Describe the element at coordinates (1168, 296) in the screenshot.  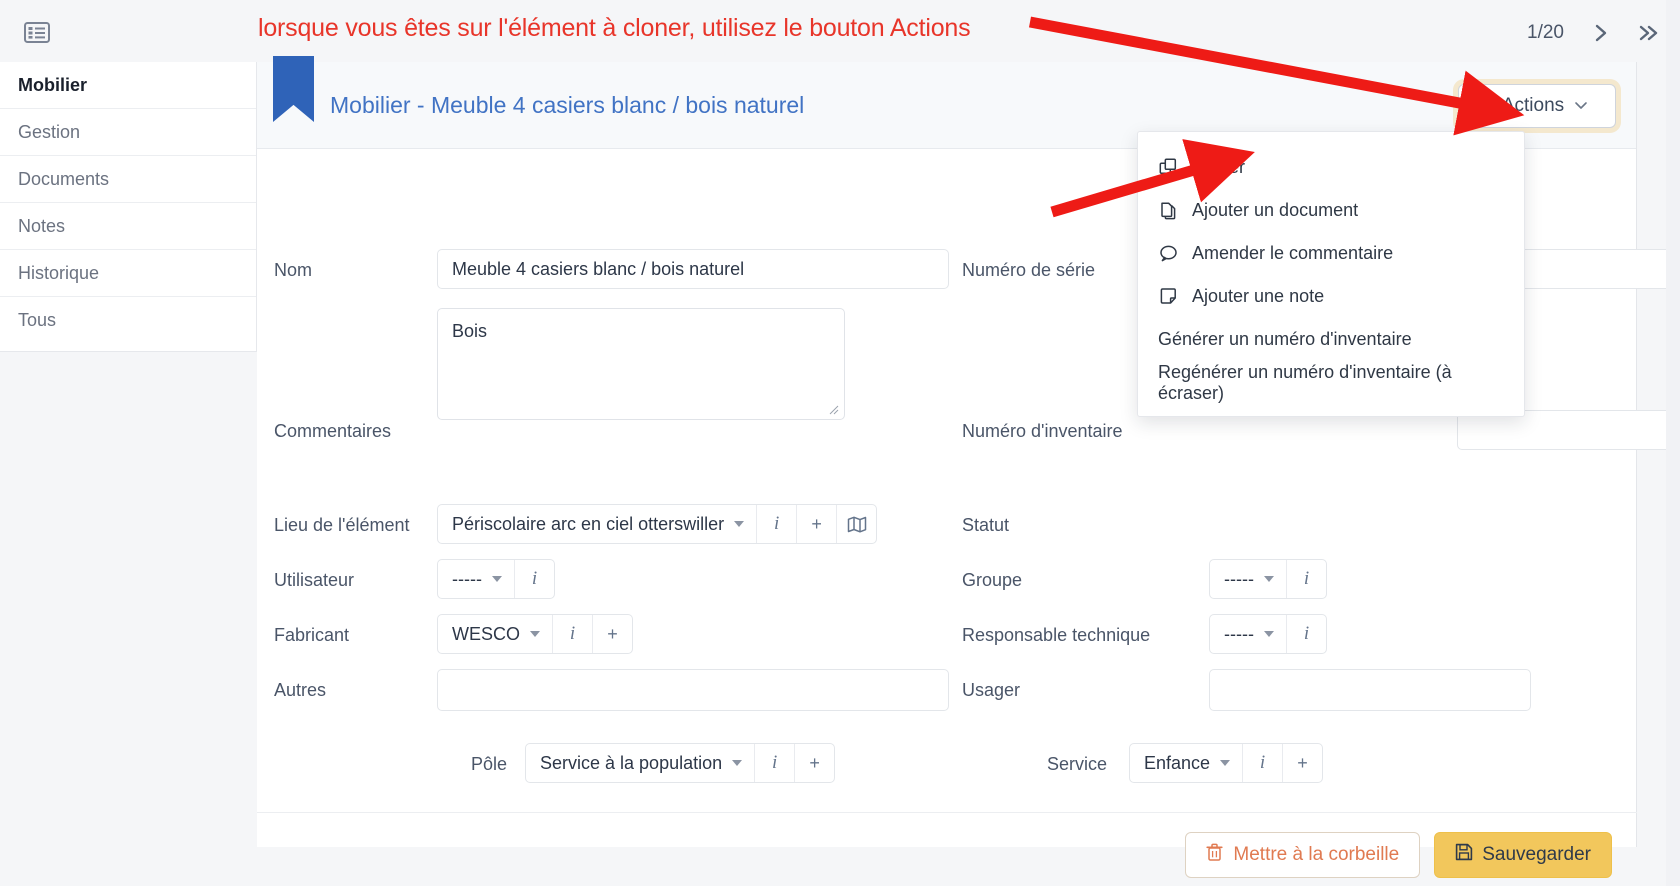
I see `note-icon` at that location.